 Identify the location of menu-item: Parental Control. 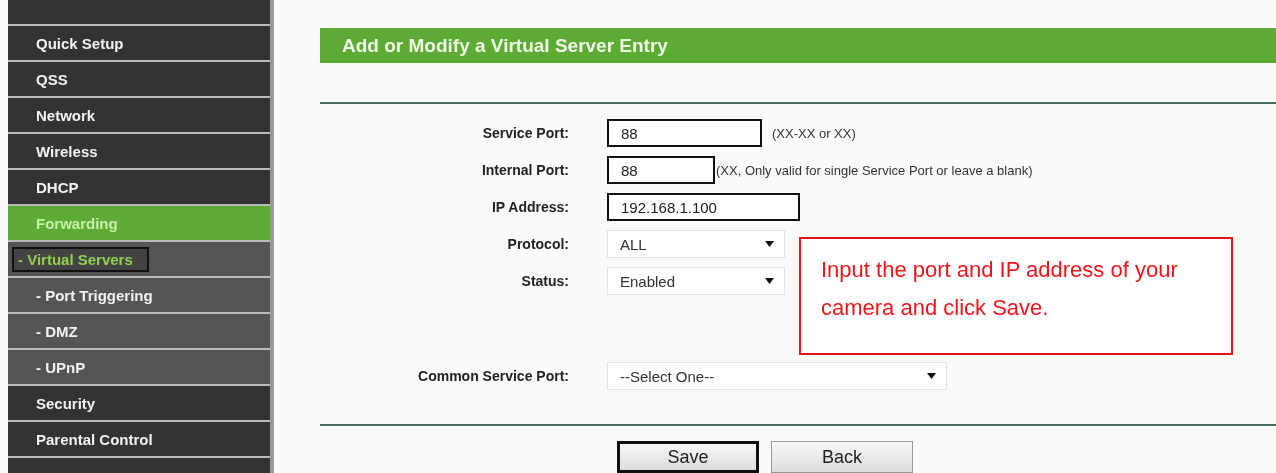
(139, 440).